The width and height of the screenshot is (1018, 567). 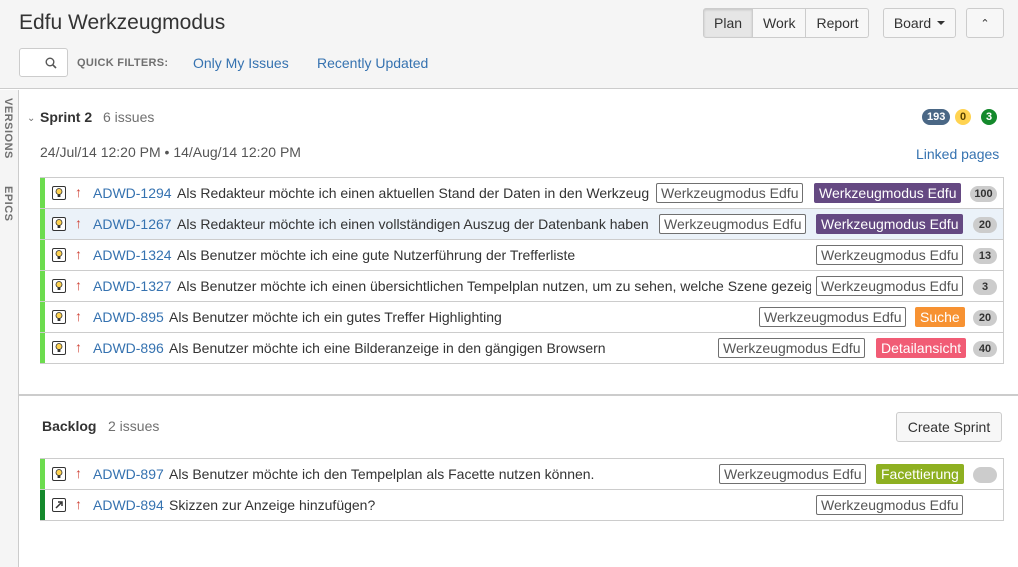 What do you see at coordinates (128, 474) in the screenshot?
I see `issue-key: ADWD-897` at bounding box center [128, 474].